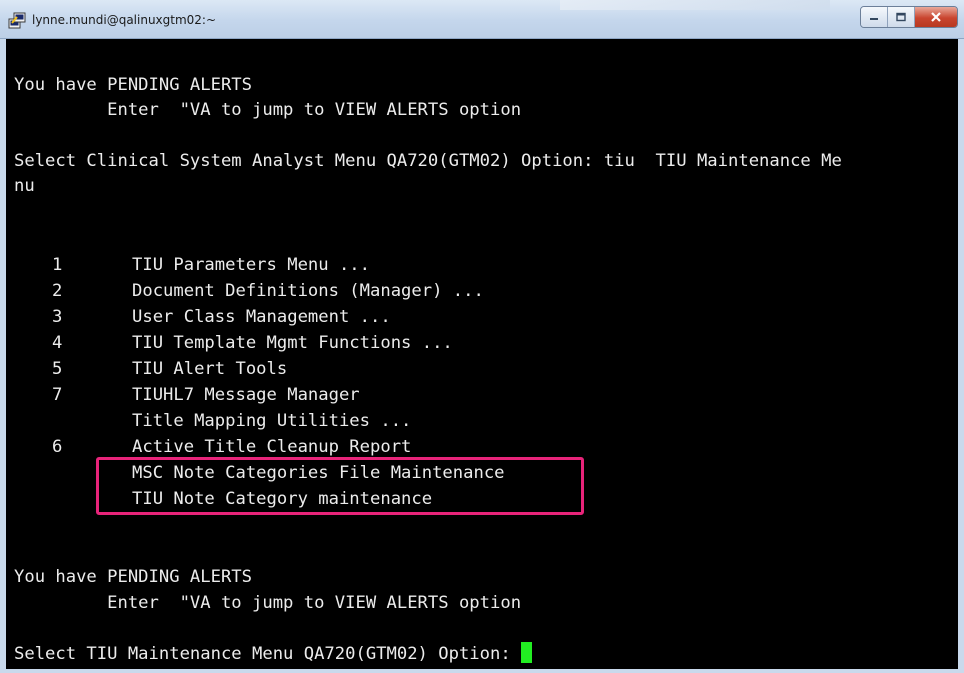 The height and width of the screenshot is (673, 964). I want to click on close-button, so click(936, 17).